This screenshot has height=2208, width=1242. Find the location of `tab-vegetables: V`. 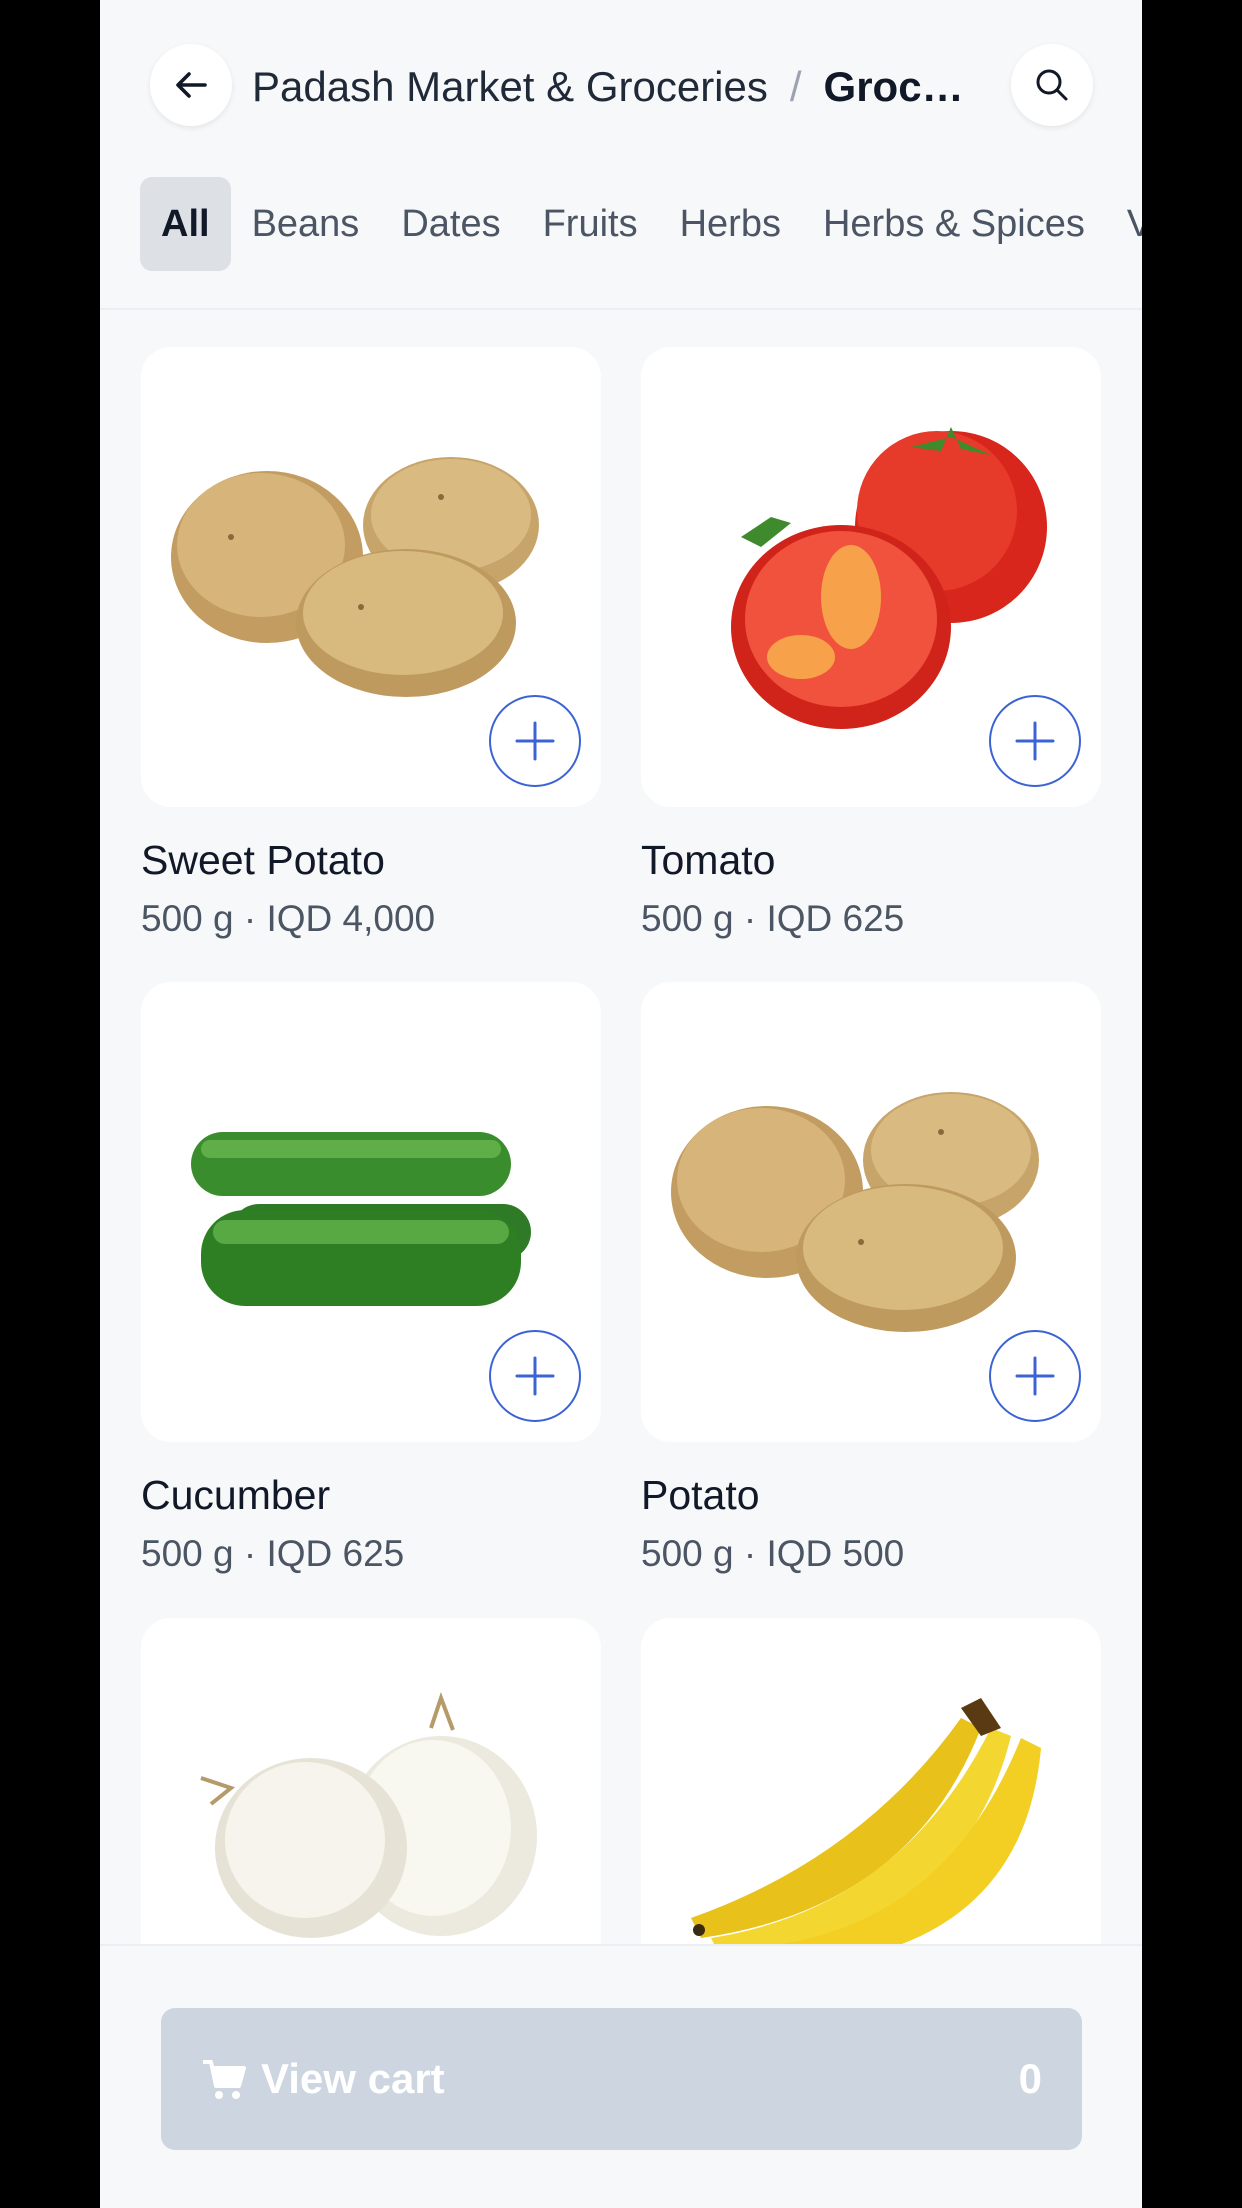

tab-vegetables: V is located at coordinates (1124, 224).